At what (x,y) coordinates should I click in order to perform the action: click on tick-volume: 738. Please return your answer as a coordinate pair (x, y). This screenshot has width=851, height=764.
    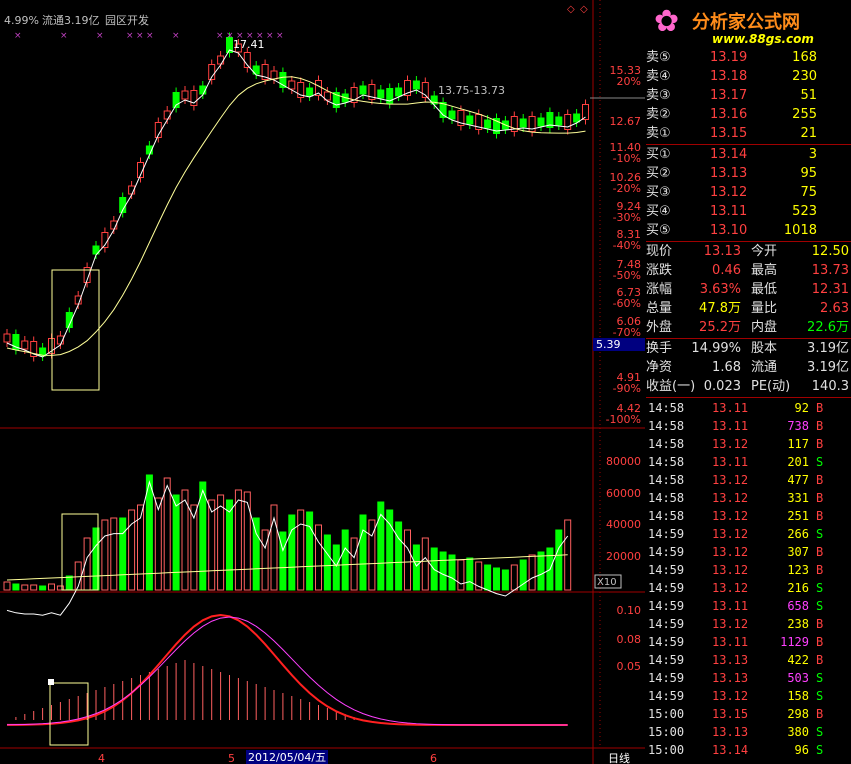
    Looking at the image, I should click on (798, 426).